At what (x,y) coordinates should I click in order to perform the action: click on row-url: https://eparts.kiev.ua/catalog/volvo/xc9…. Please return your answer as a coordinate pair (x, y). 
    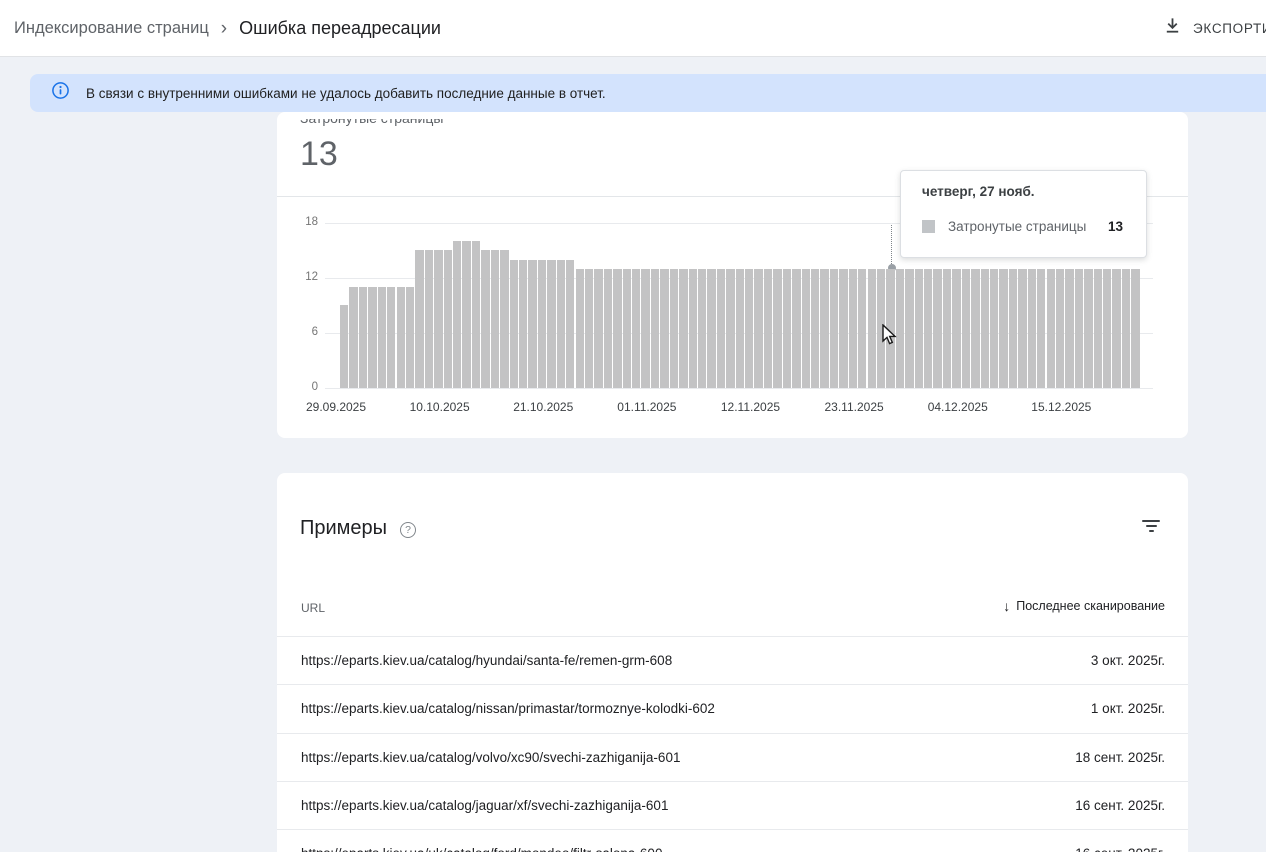
    Looking at the image, I should click on (490, 757).